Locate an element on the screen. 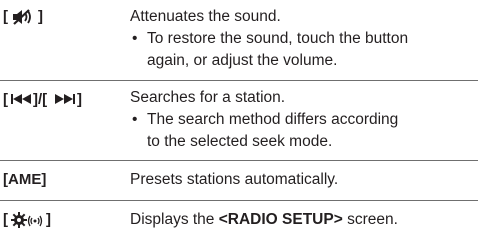 The image size is (478, 240). mute-speaker-icon is located at coordinates (23, 17).